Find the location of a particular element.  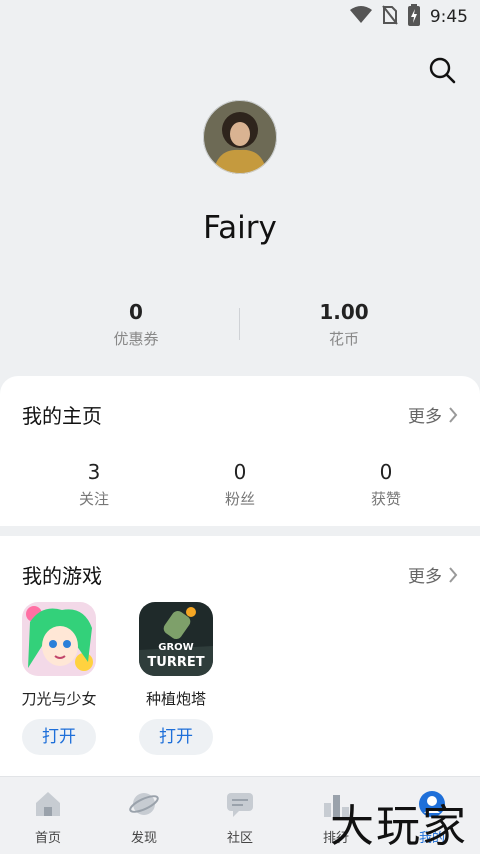

games-more-link: 更多 is located at coordinates (433, 574).